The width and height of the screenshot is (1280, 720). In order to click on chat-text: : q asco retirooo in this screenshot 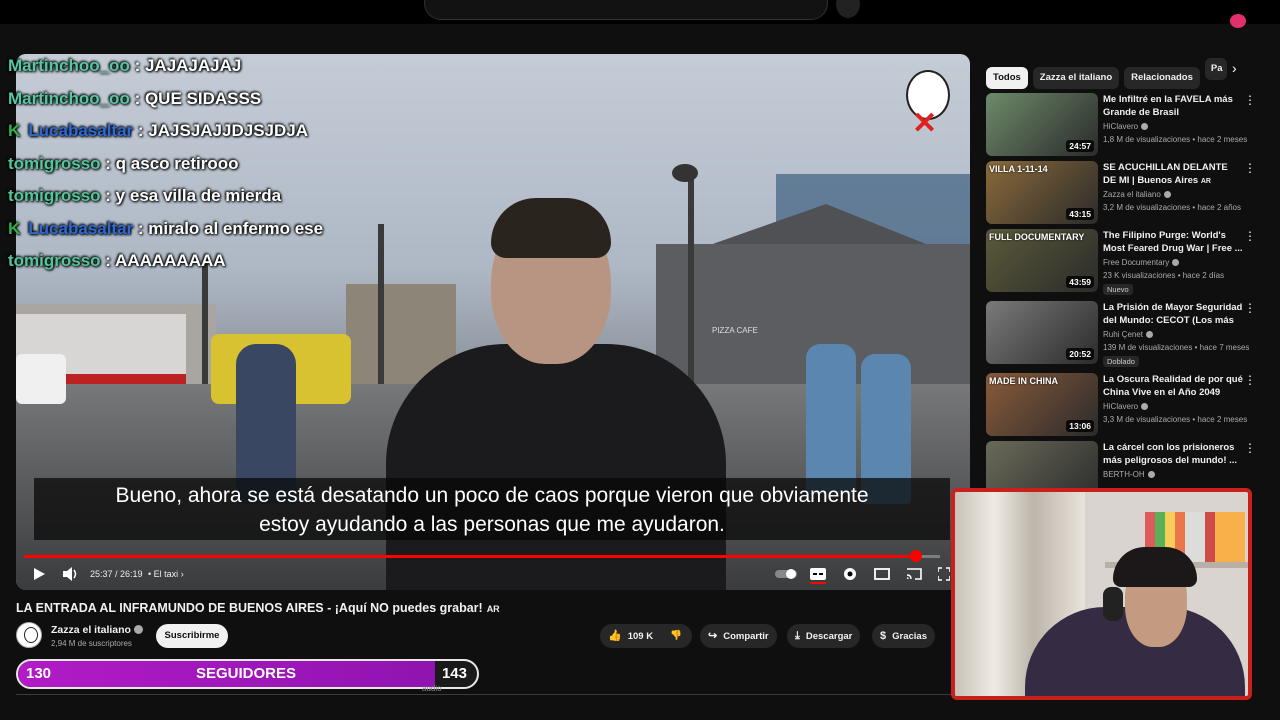, I will do `click(172, 163)`.